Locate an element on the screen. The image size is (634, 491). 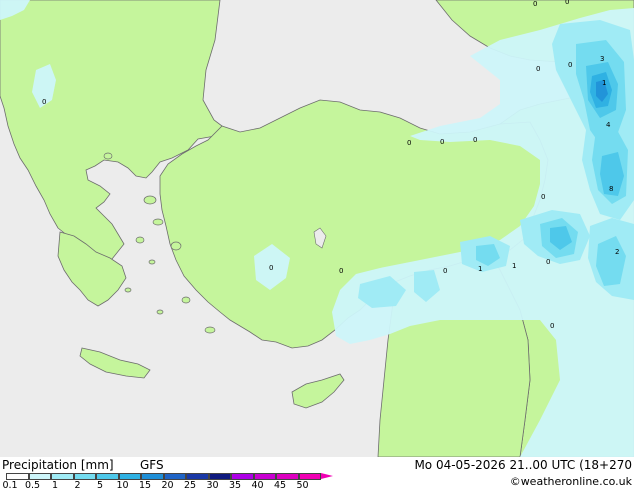
map-label: 8 is located at coordinates (611, 189).